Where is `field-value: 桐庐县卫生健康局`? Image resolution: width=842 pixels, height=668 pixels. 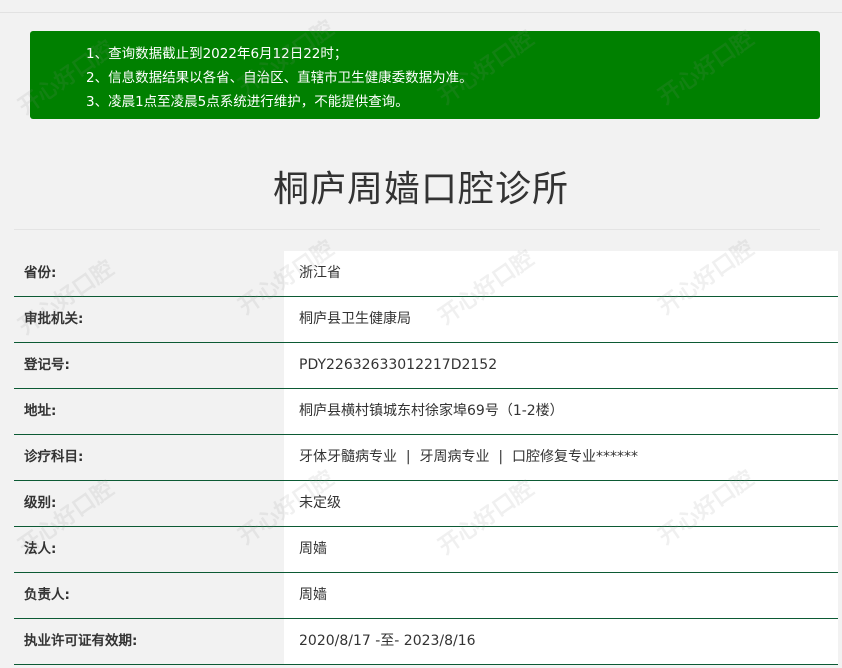
field-value: 桐庐县卫生健康局 is located at coordinates (561, 319).